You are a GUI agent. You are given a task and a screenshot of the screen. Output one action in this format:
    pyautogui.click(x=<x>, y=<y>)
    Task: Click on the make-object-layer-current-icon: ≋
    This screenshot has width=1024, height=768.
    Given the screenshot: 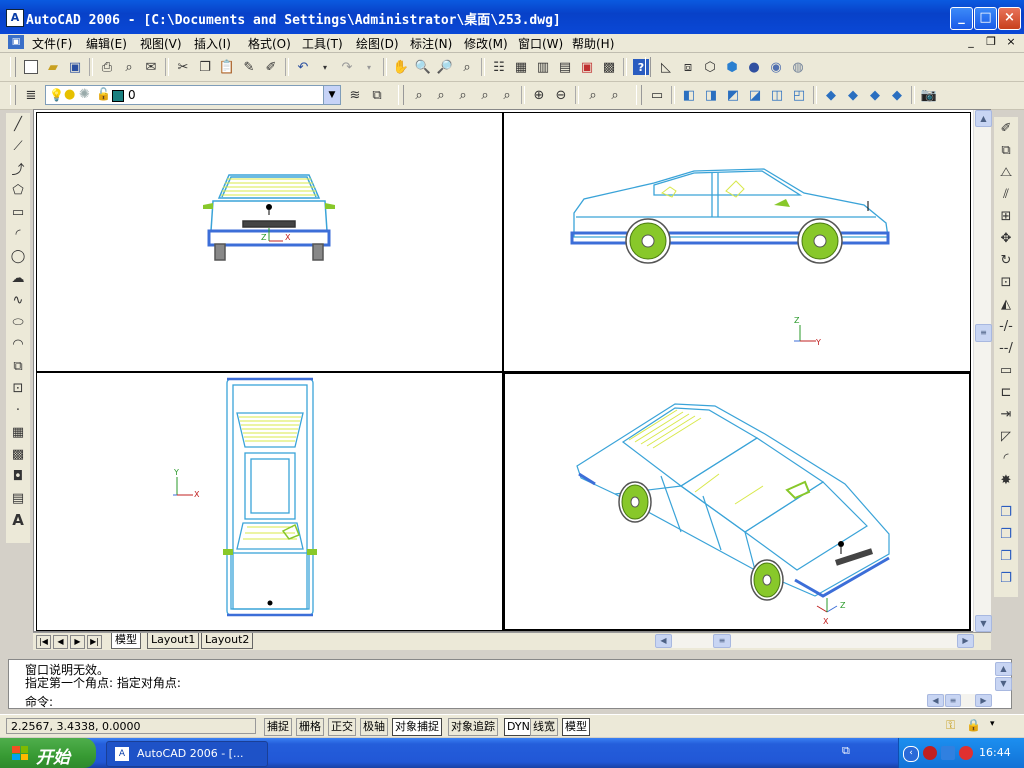 What is the action you would take?
    pyautogui.click(x=355, y=95)
    